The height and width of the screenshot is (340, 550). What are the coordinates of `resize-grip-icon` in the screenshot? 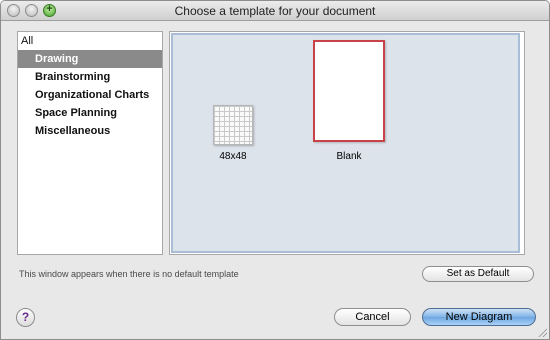 It's located at (542, 332).